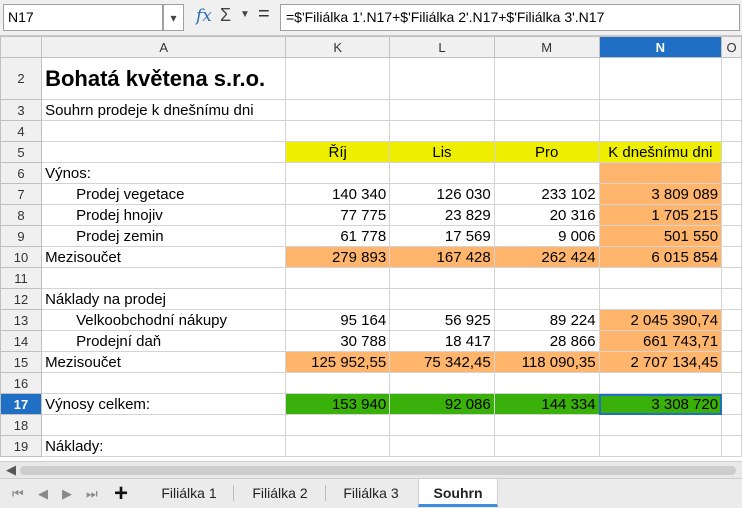 The image size is (742, 508). What do you see at coordinates (21, 110) in the screenshot?
I see `row-header: 3` at bounding box center [21, 110].